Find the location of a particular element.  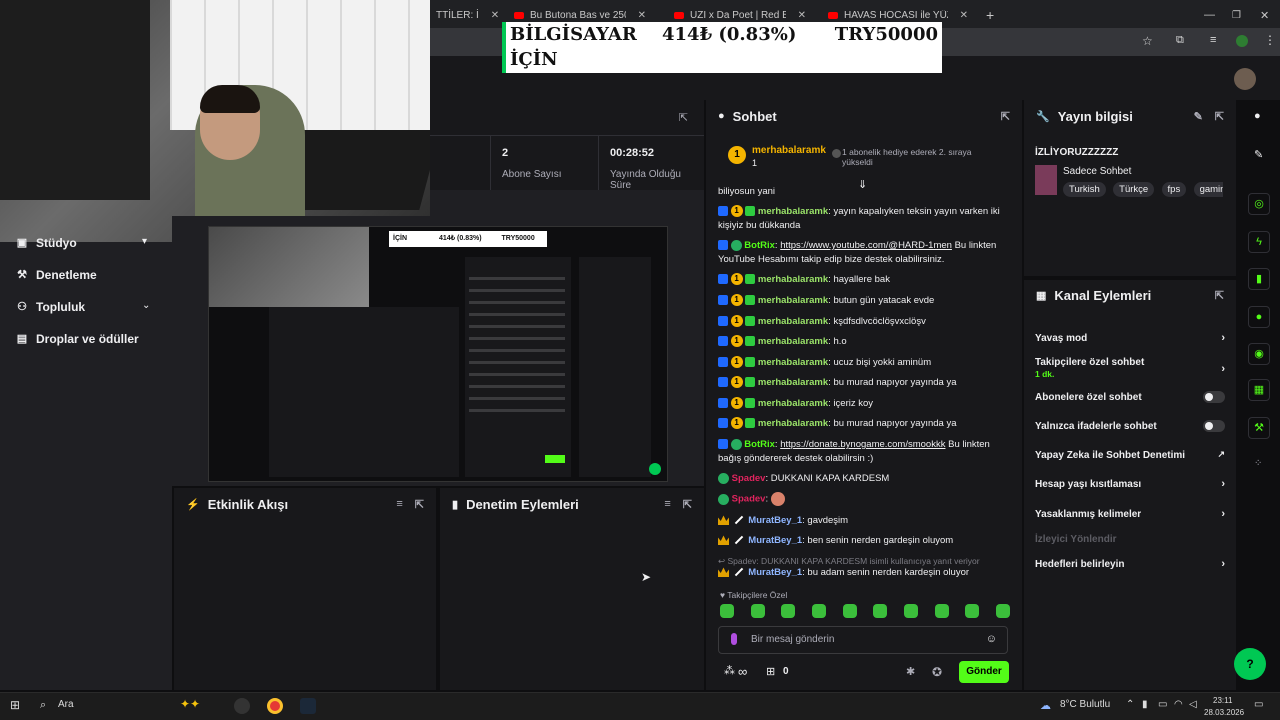

nav-item-drops: ▤ Droplar ve ödüller is located at coordinates (77, 339).